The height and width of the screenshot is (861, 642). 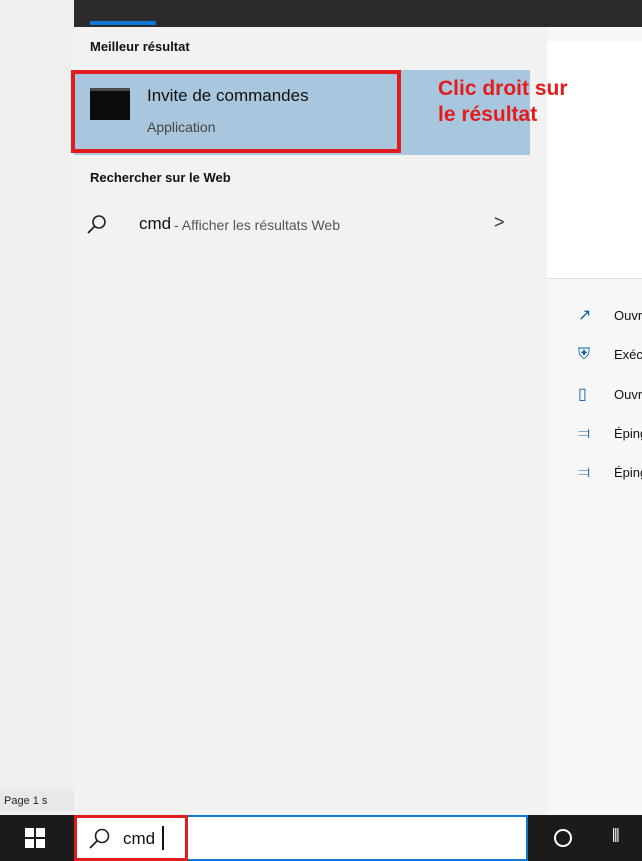 What do you see at coordinates (503, 102) in the screenshot?
I see `annotation-text: Clic droit sur le résultat` at bounding box center [503, 102].